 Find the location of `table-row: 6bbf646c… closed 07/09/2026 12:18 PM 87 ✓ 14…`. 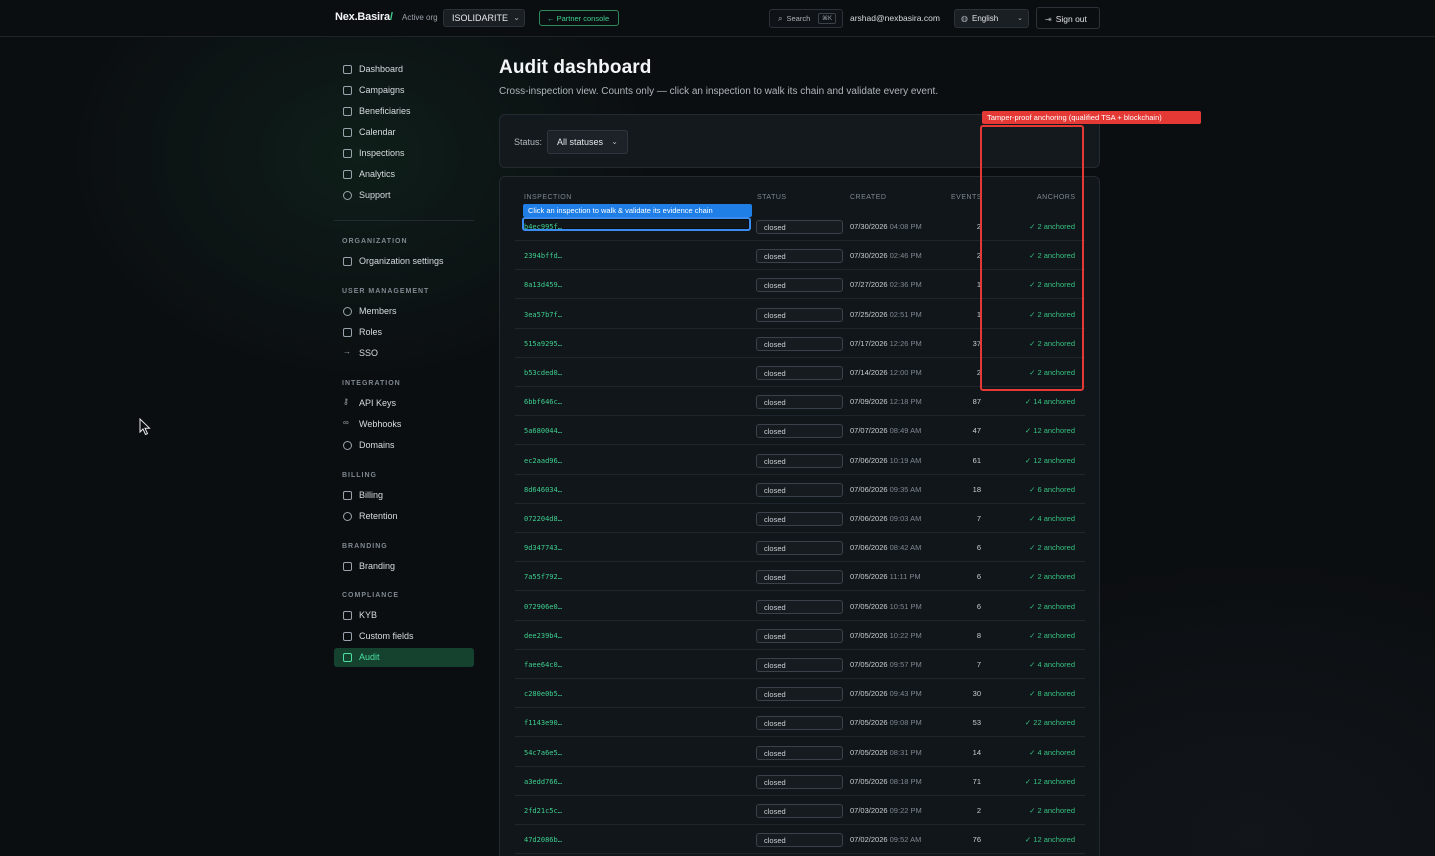

table-row: 6bbf646c… closed 07/09/2026 12:18 PM 87 ✓ 14… is located at coordinates (800, 402).